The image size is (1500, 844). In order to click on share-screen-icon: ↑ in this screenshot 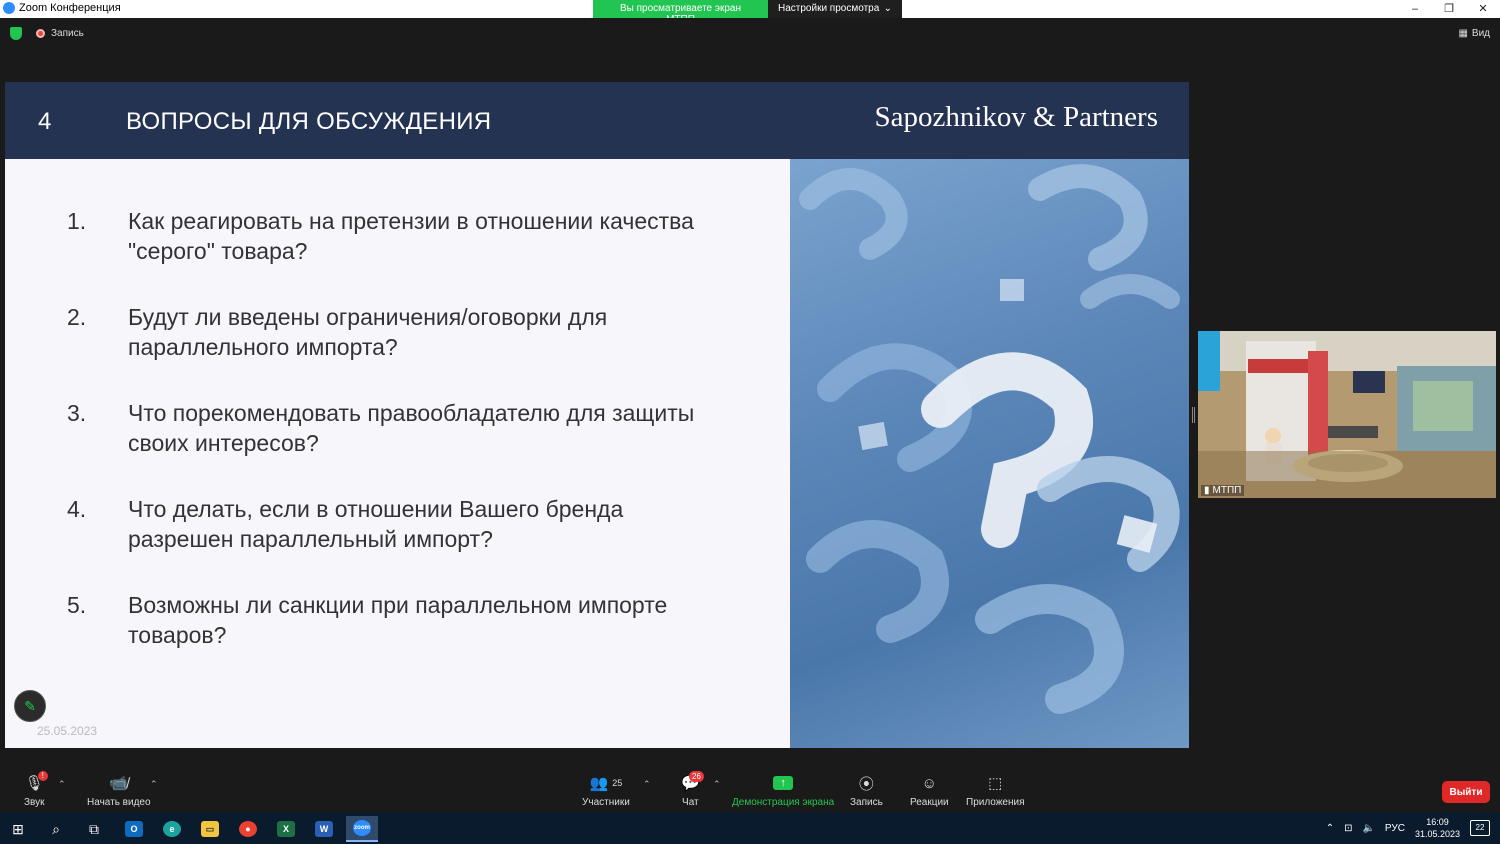, I will do `click(783, 783)`.